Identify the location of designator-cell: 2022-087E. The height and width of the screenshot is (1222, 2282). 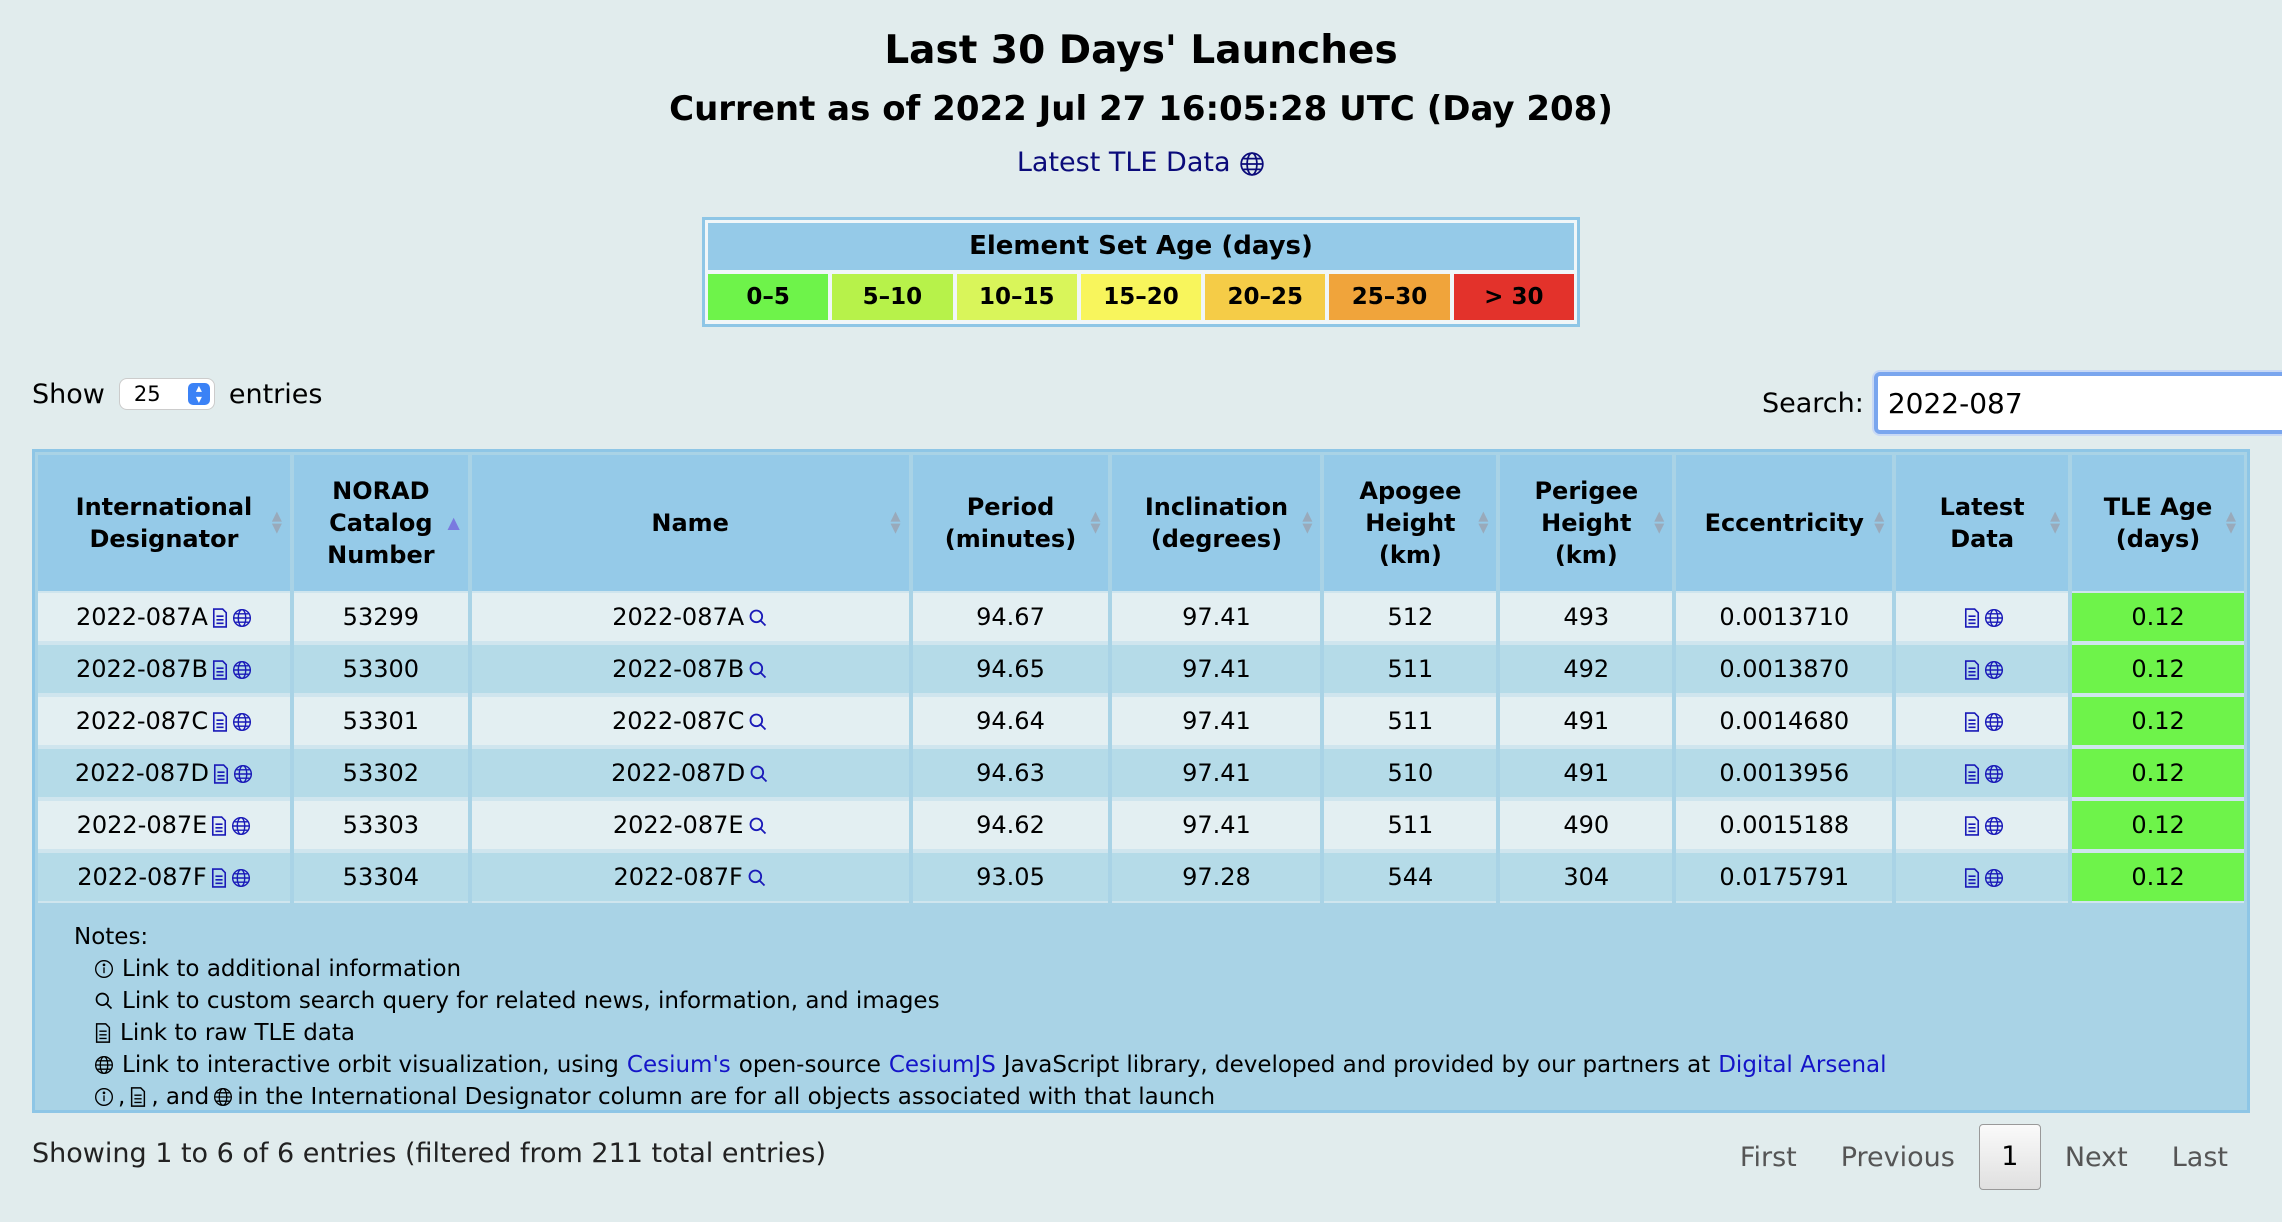
(164, 825).